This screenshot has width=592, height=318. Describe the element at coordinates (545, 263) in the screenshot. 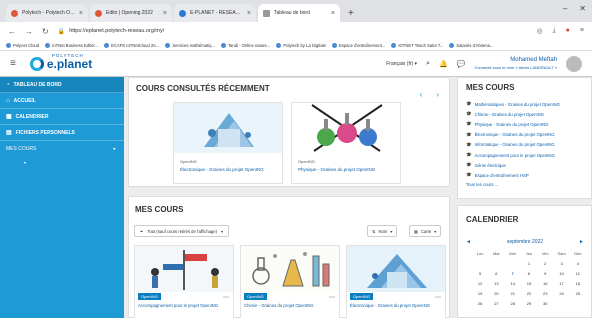

I see `calendar-day: 2` at that location.